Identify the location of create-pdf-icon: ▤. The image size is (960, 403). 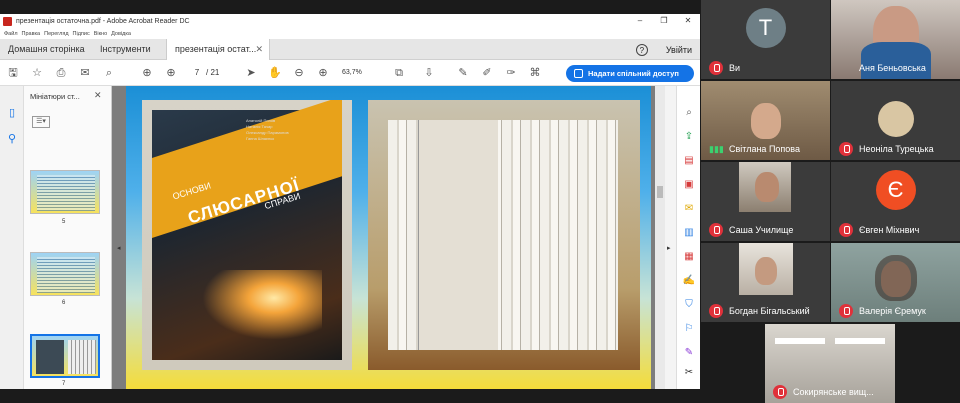
(689, 161).